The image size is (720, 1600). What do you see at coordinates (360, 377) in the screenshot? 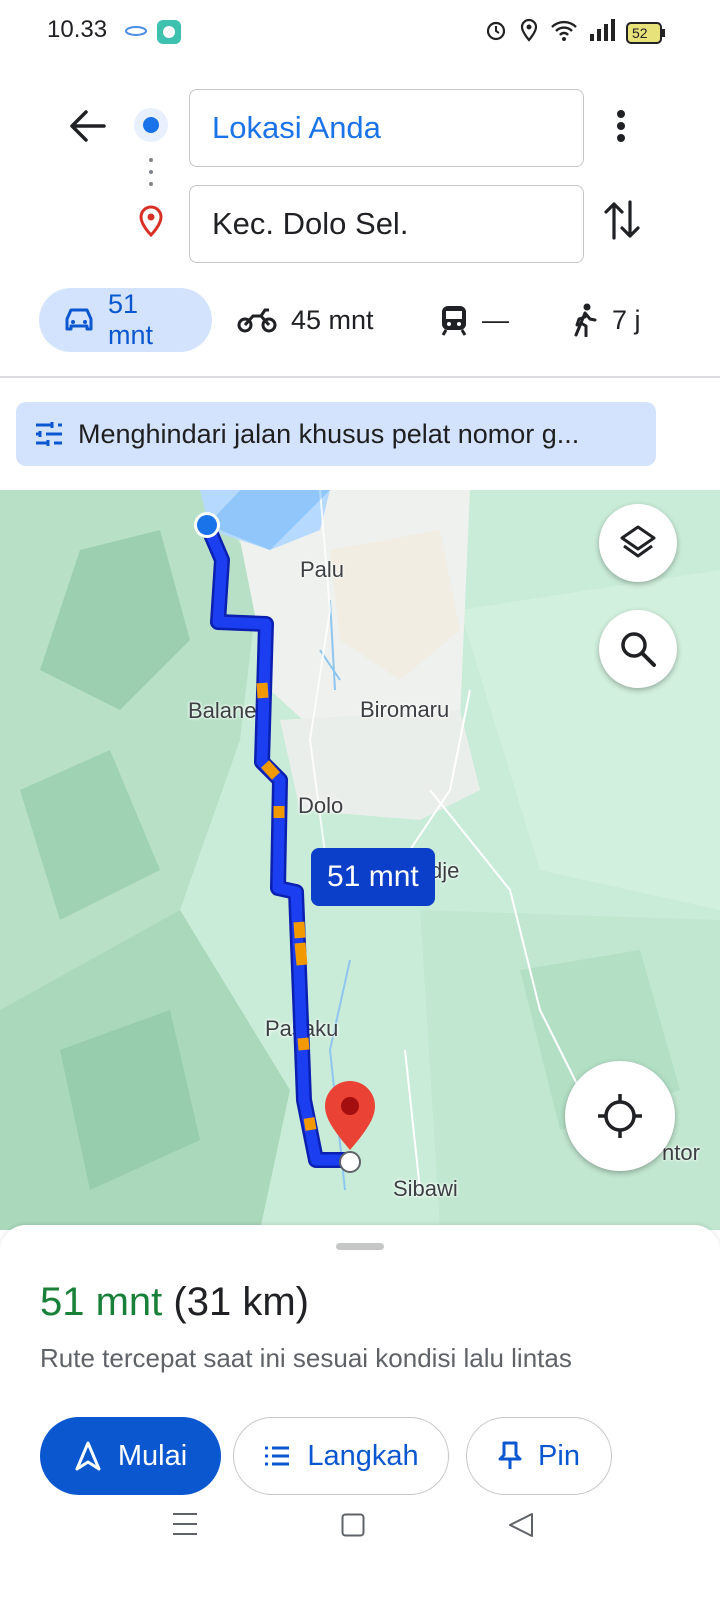
I see `header-divider` at bounding box center [360, 377].